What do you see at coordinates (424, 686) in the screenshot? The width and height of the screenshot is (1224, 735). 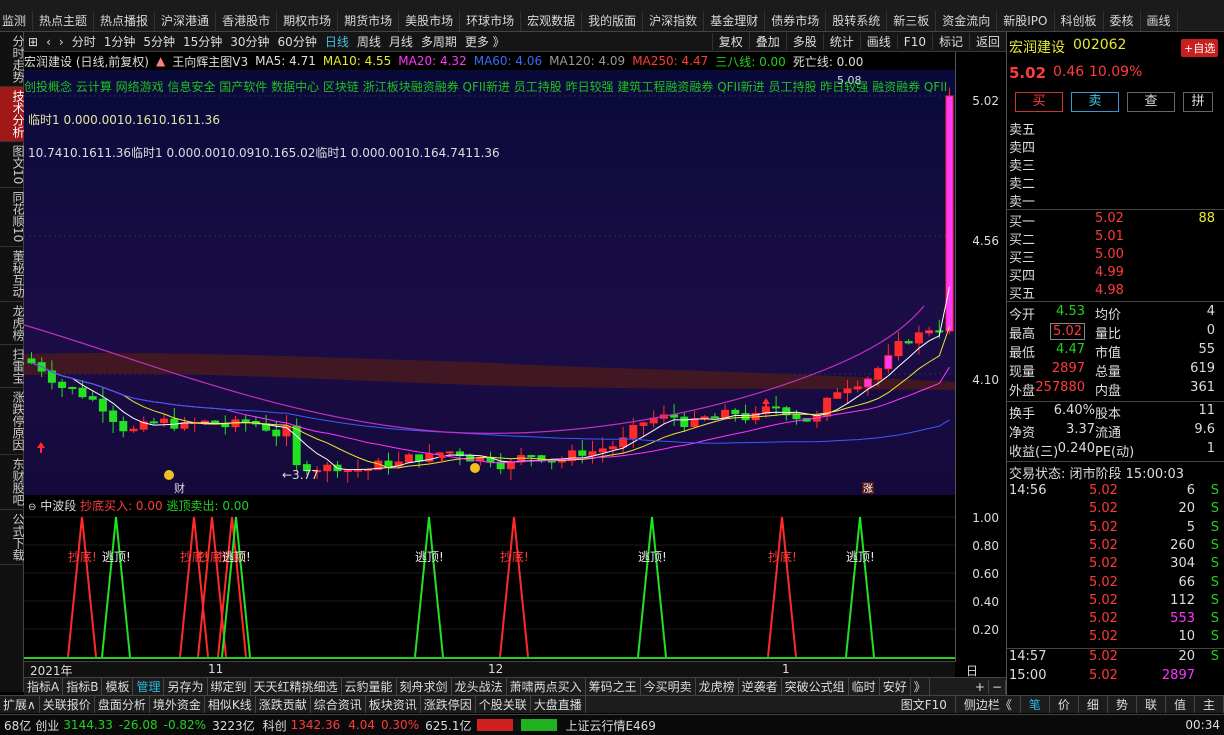 I see `formula-tab: 刻舟求剑` at bounding box center [424, 686].